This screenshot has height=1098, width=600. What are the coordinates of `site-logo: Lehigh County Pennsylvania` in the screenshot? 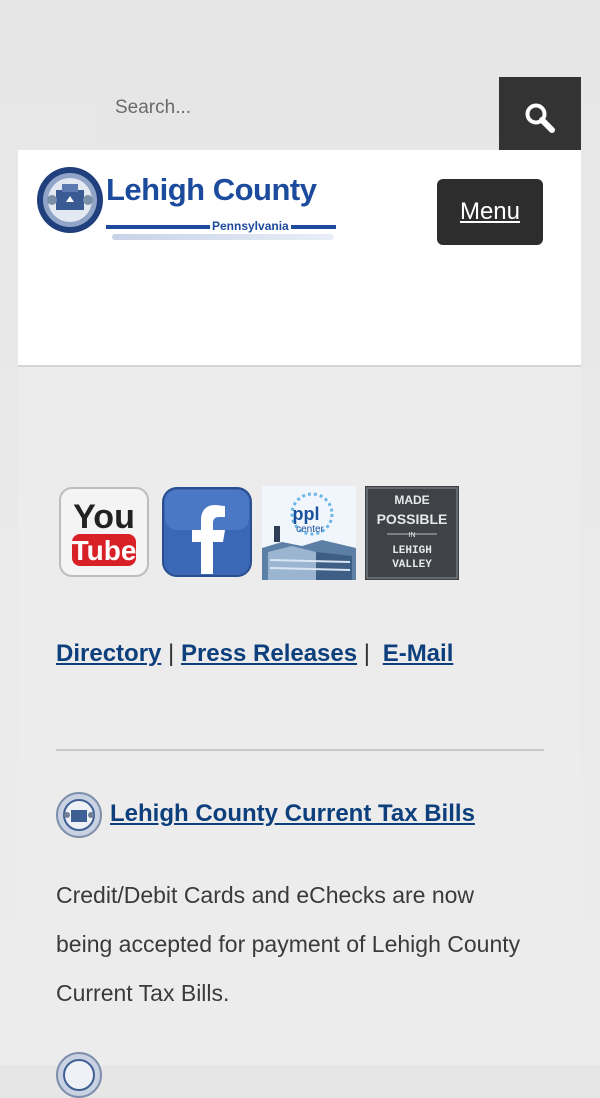 It's located at (189, 203).